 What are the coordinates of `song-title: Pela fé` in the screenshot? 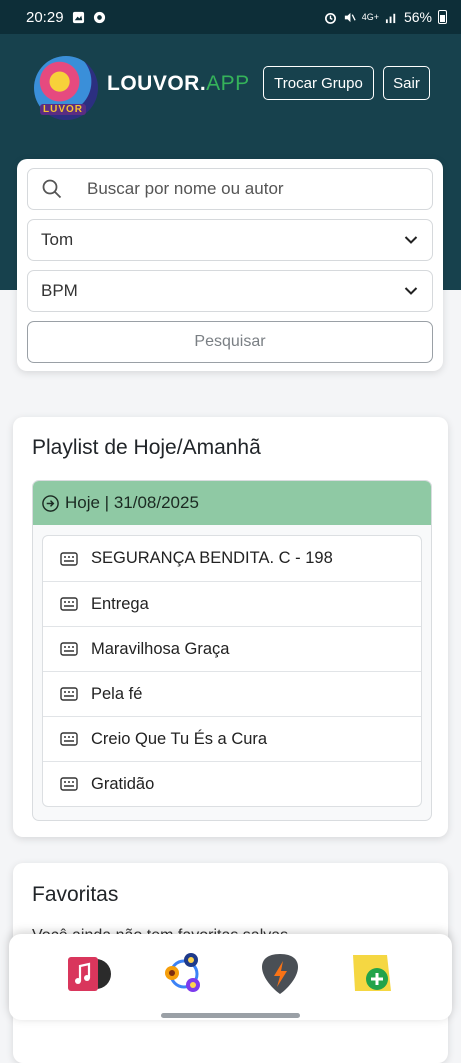 It's located at (117, 693).